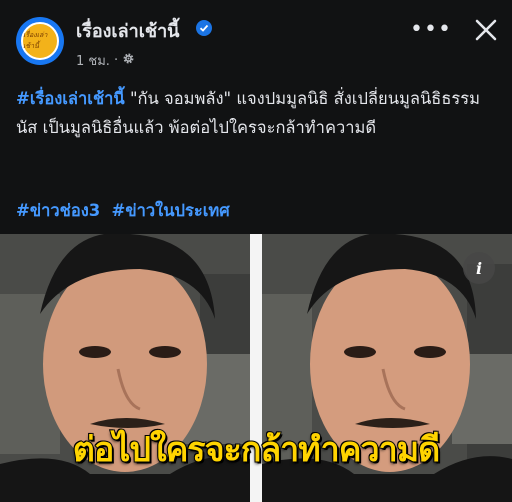 The image size is (512, 502). Describe the element at coordinates (204, 28) in the screenshot. I see `verified-badge-icon` at that location.